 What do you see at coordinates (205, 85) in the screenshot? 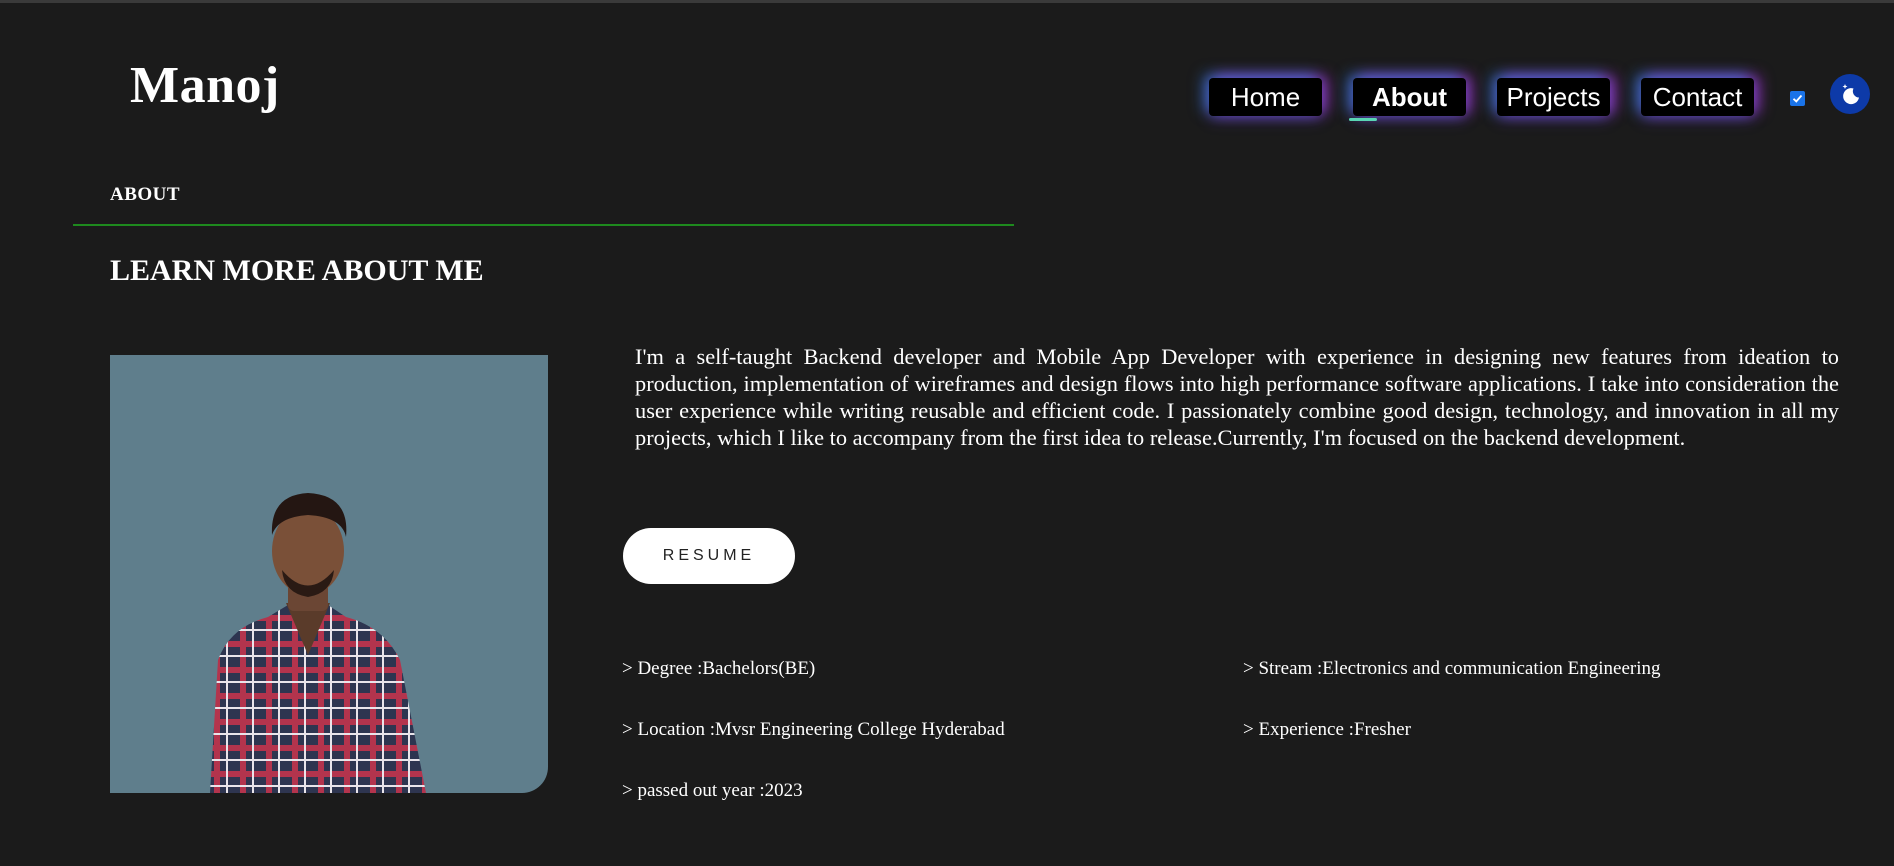
I see `brand-logo: Manoj` at bounding box center [205, 85].